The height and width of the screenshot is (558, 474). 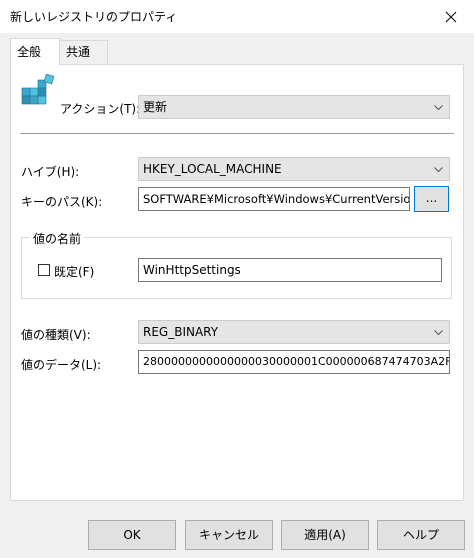 I want to click on registry-icon, so click(x=38, y=91).